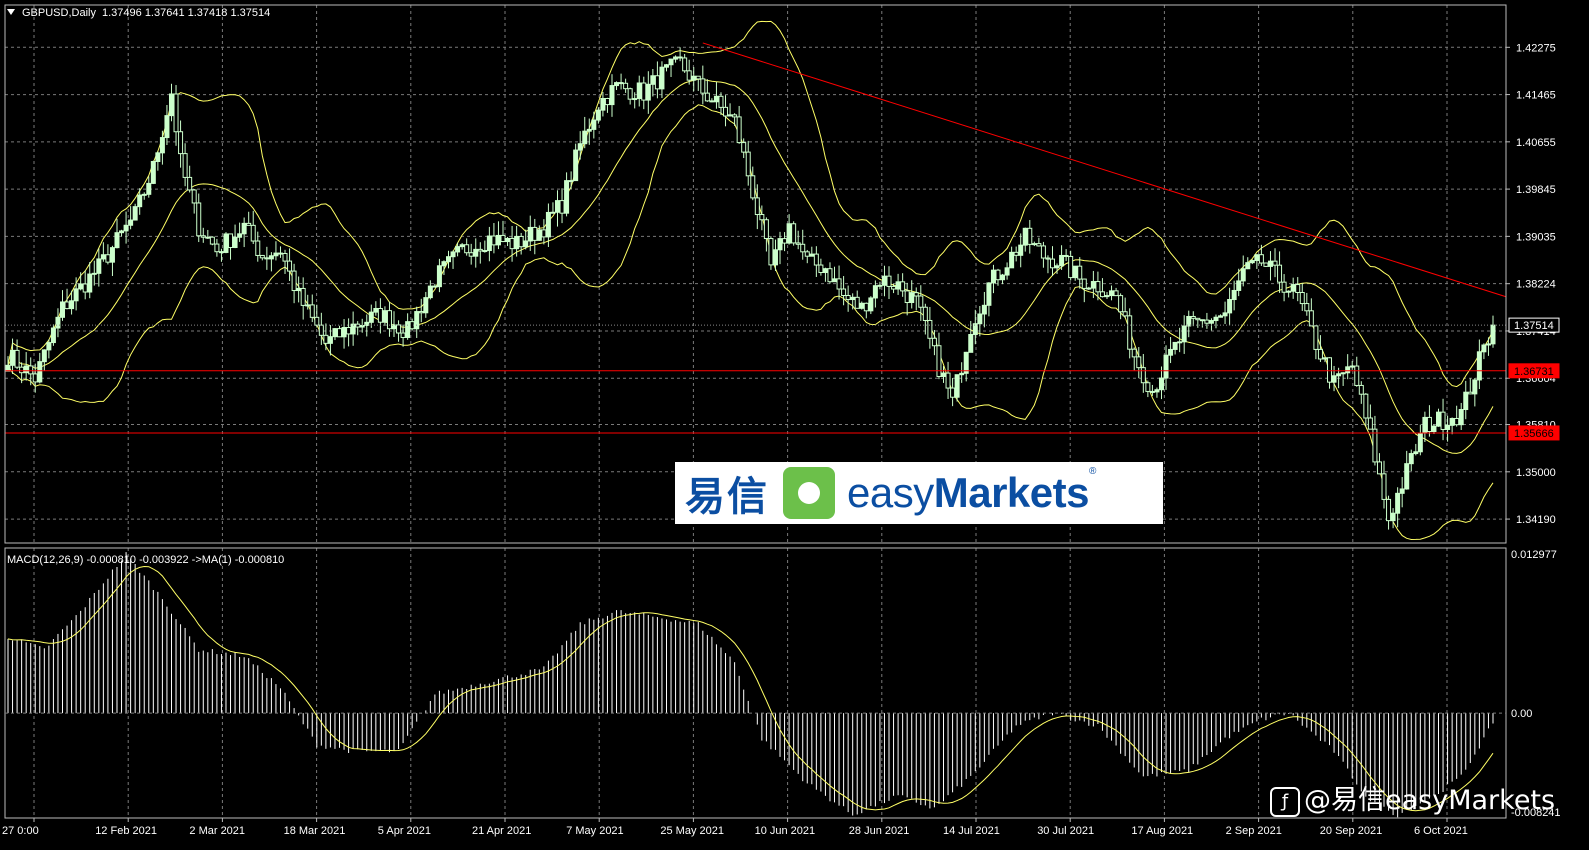 Image resolution: width=1589 pixels, height=850 pixels. What do you see at coordinates (971, 831) in the screenshot?
I see `x-tick-label: 14 Jul 2021` at bounding box center [971, 831].